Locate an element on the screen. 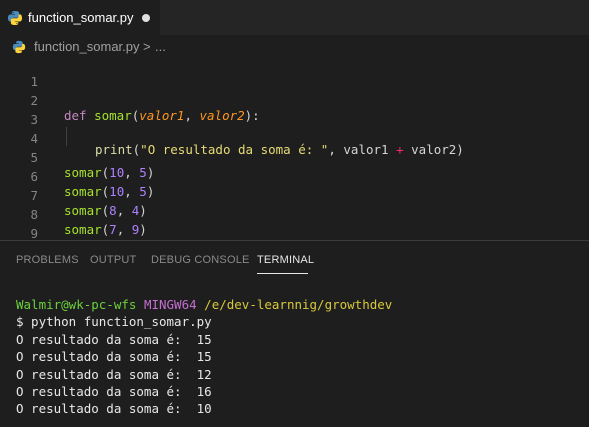  code-line: 4 is located at coordinates (294, 131).